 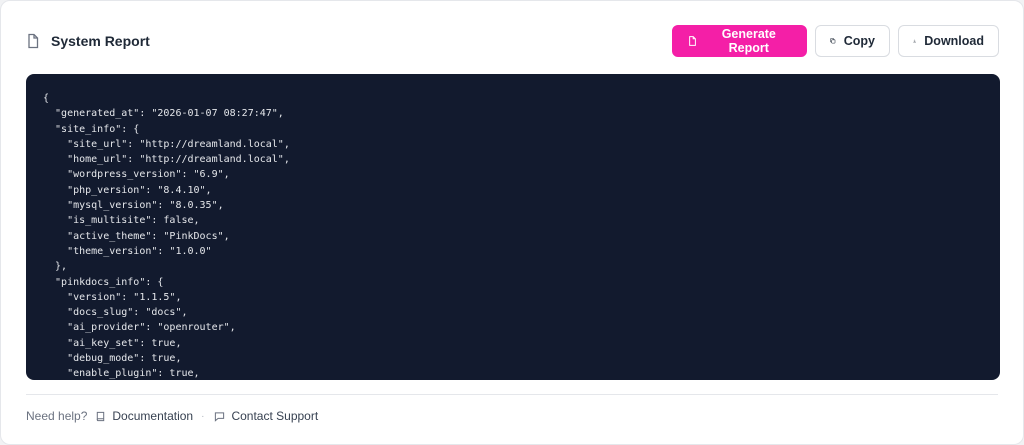 What do you see at coordinates (220, 416) in the screenshot?
I see `chat-bubble-icon` at bounding box center [220, 416].